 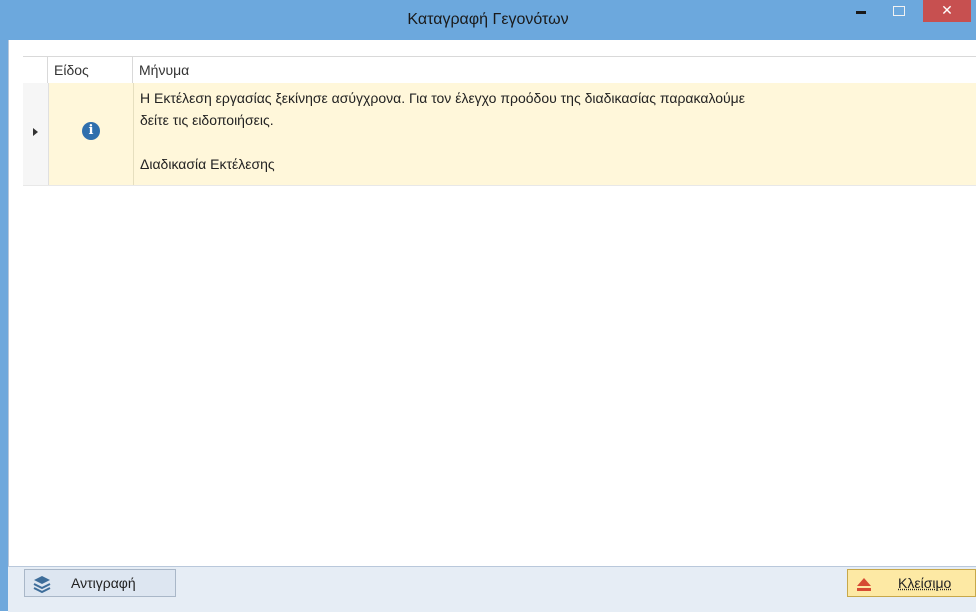 What do you see at coordinates (555, 120) in the screenshot?
I see `message-line: δείτε τις ειδοποιήσεις.` at bounding box center [555, 120].